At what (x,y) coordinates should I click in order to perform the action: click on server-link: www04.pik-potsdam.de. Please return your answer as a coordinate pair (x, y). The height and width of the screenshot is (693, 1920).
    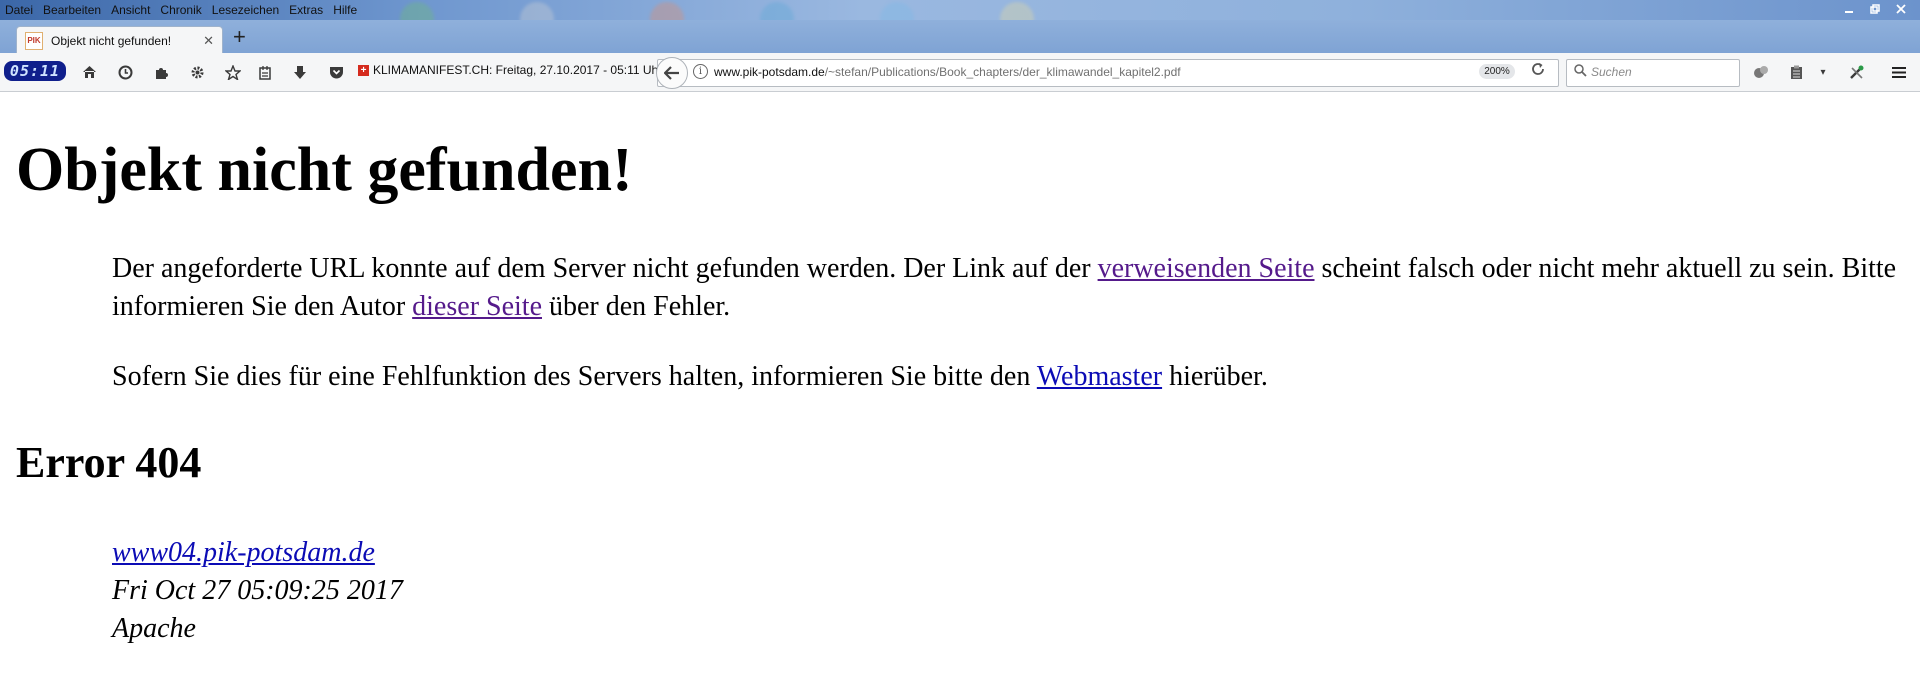
    Looking at the image, I should click on (243, 552).